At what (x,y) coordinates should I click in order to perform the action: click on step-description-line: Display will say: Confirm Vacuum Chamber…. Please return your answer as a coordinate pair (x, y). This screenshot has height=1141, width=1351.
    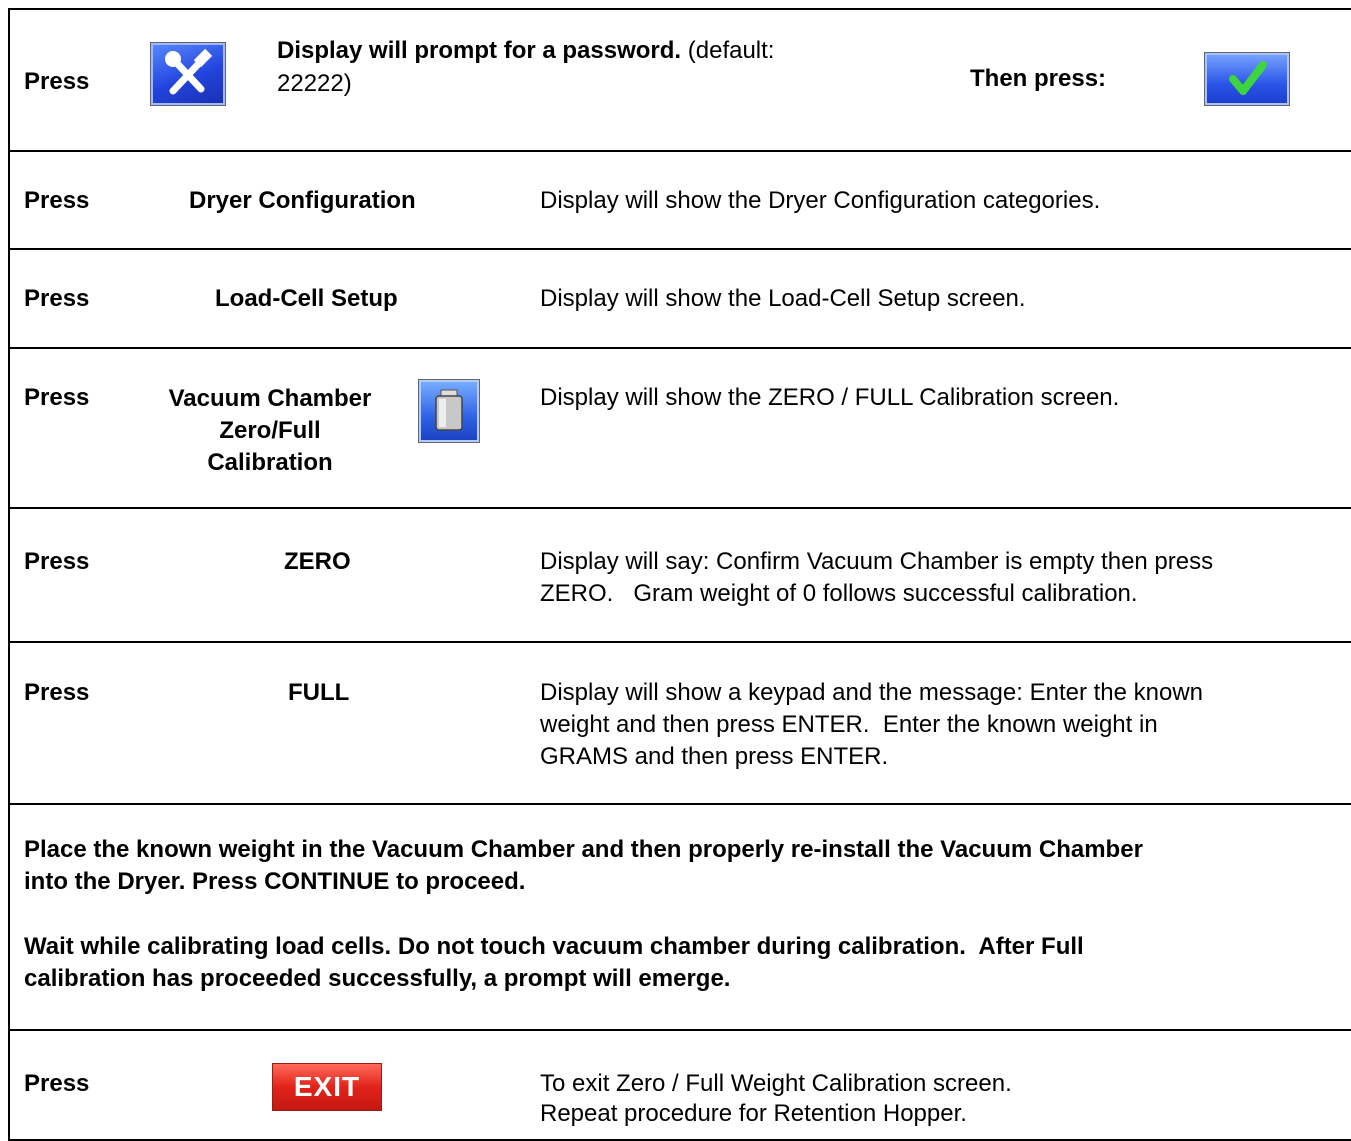
    Looking at the image, I should click on (877, 561).